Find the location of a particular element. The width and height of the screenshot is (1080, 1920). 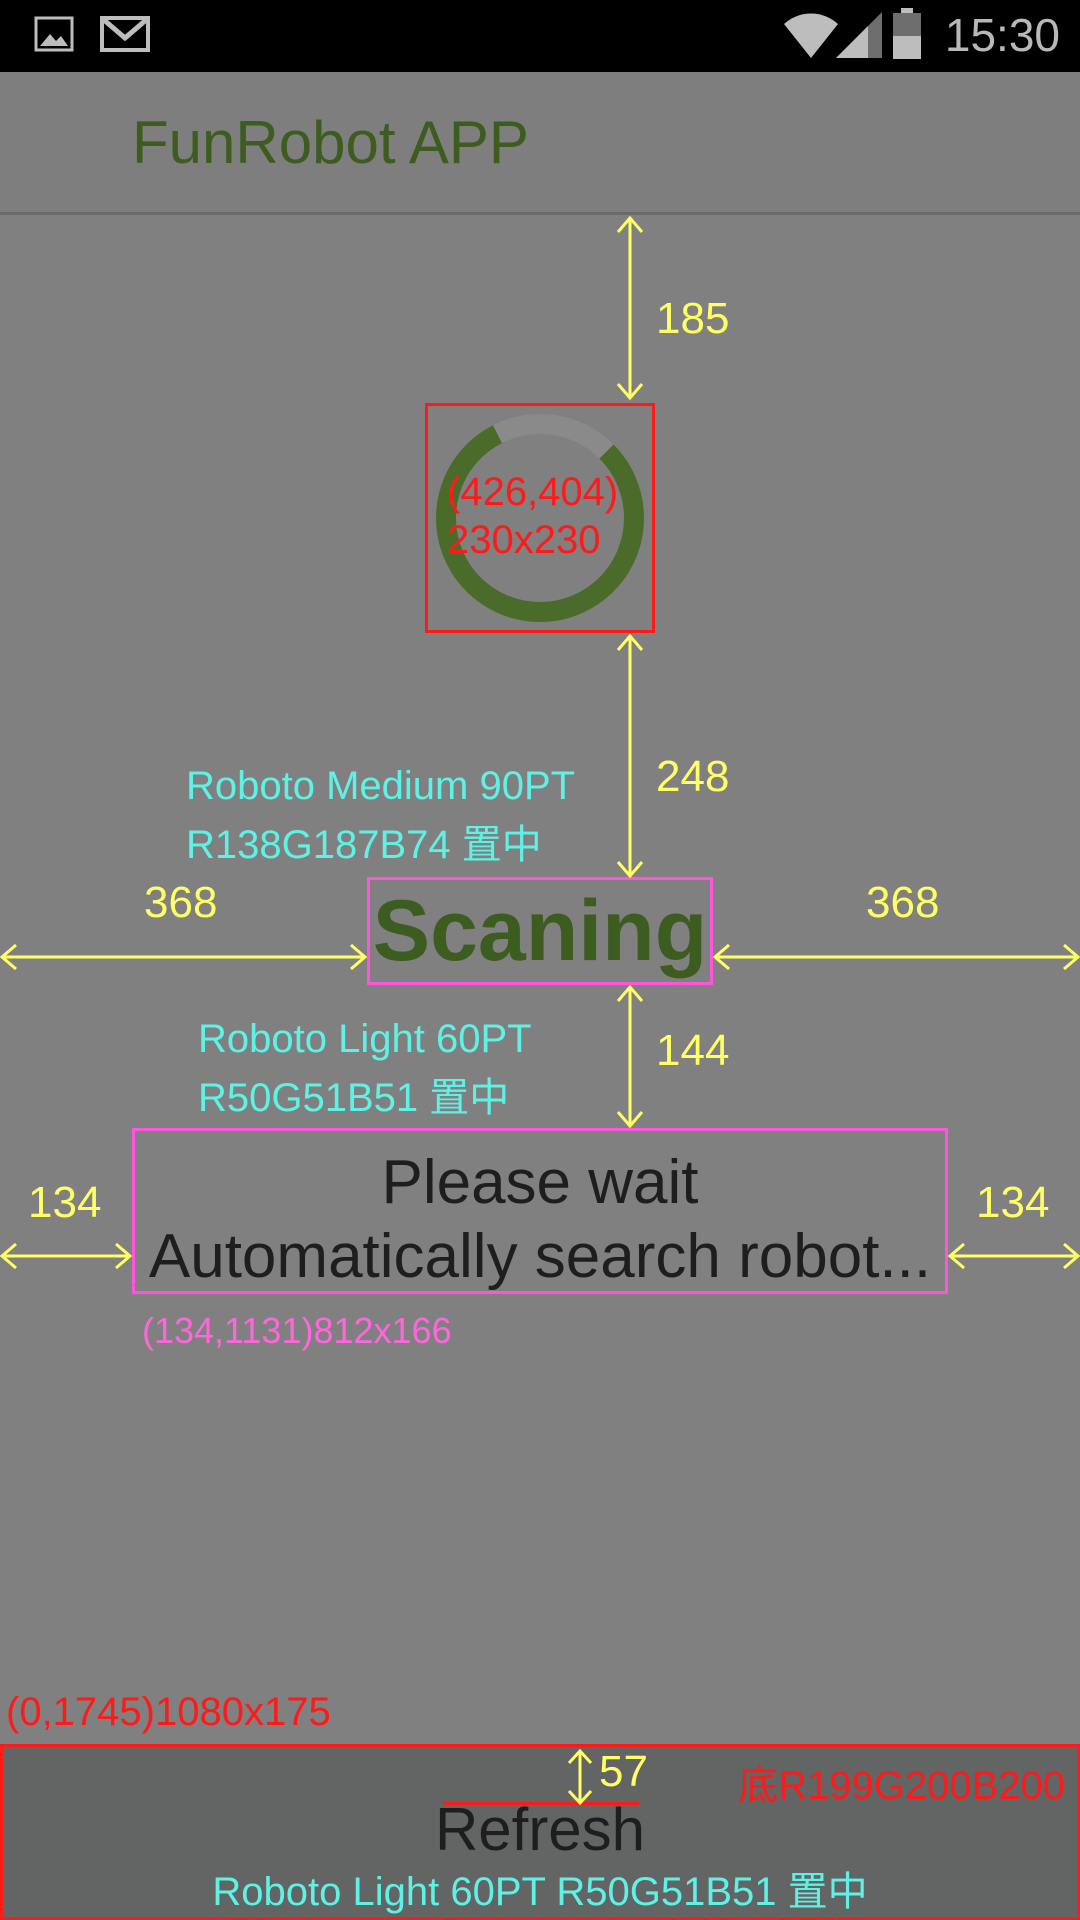

wait-font-spec: Roboto Light 60PT is located at coordinates (365, 1039).